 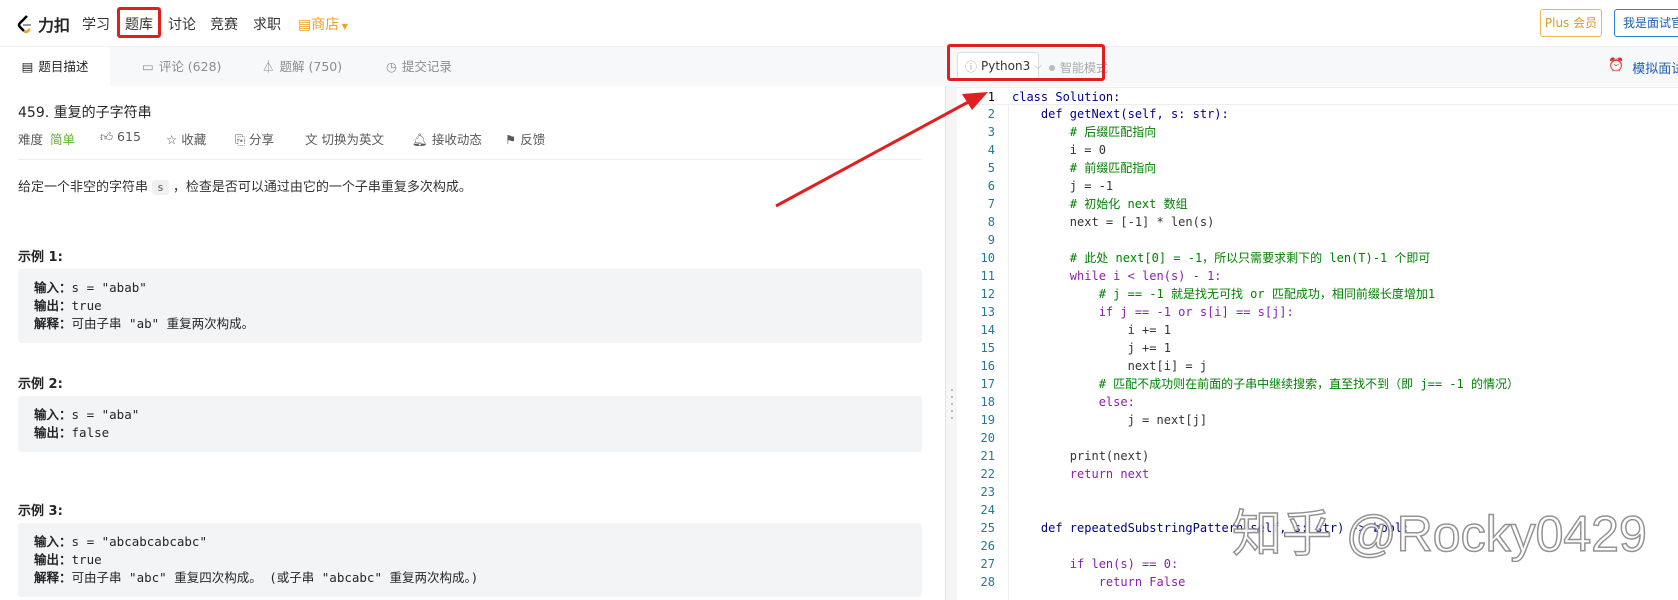 I want to click on alarm-clock-icon: ⏰, so click(x=1616, y=65).